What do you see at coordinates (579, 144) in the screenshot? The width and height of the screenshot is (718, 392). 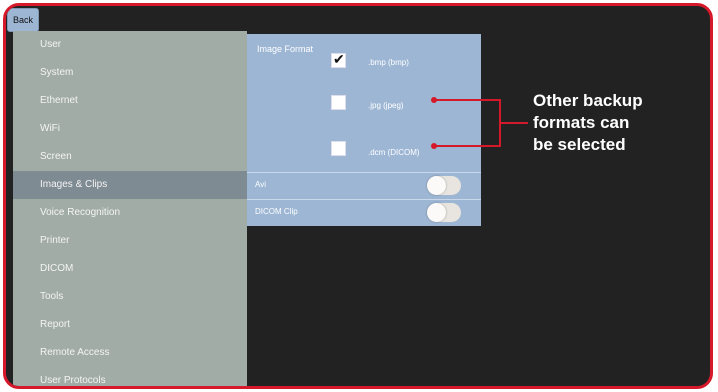 I see `annotation-line-3: be selected` at bounding box center [579, 144].